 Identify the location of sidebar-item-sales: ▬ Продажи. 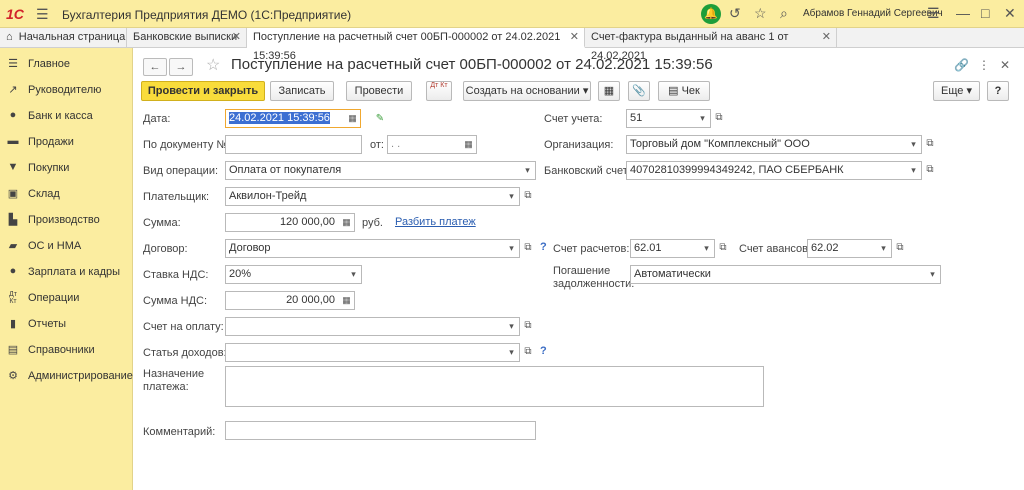
(66, 143).